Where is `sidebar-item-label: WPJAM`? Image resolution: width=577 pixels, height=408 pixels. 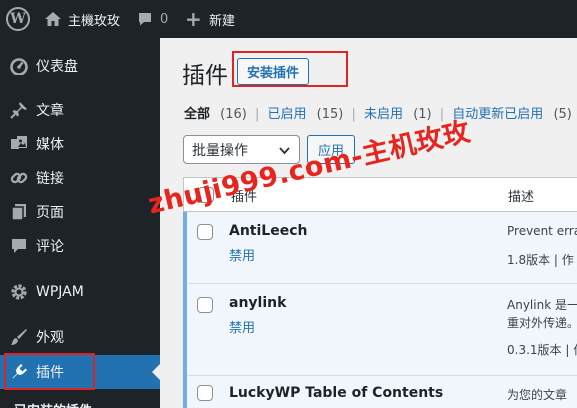
sidebar-item-label: WPJAM is located at coordinates (60, 292).